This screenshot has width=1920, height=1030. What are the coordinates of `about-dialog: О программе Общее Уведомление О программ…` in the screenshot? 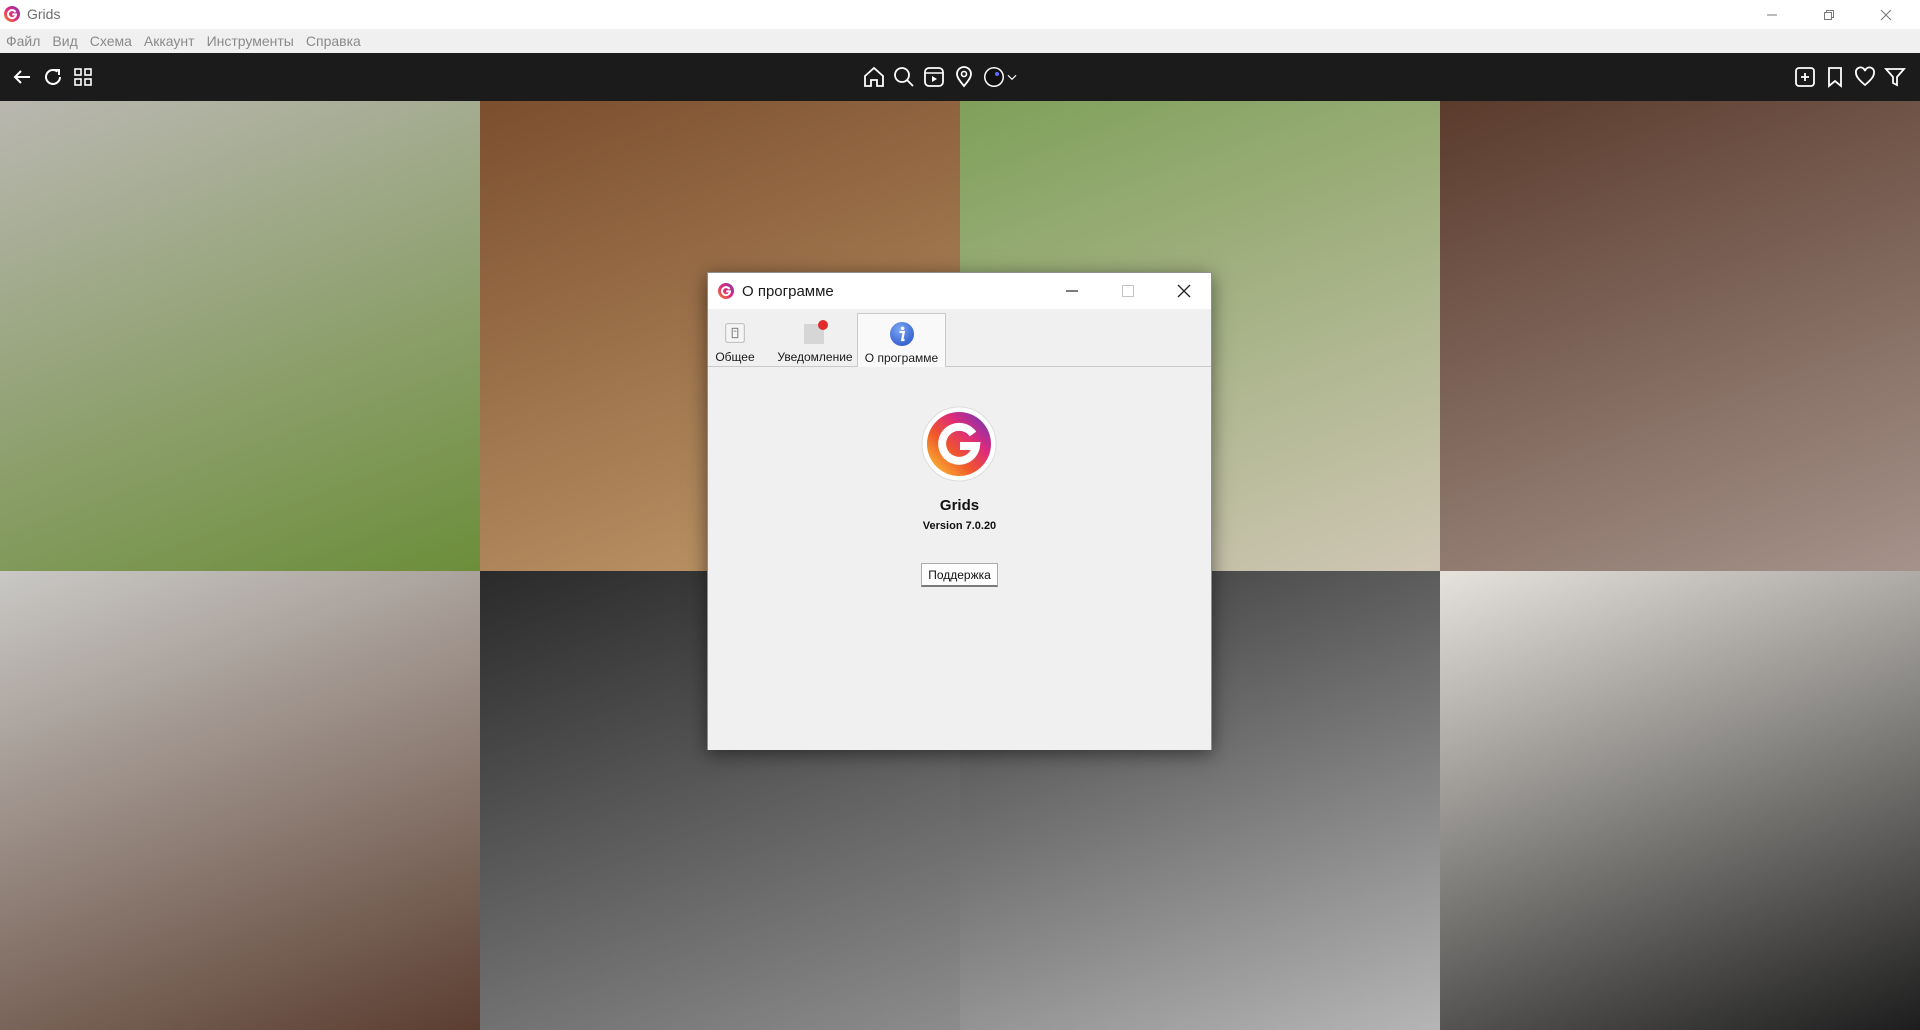 It's located at (959, 511).